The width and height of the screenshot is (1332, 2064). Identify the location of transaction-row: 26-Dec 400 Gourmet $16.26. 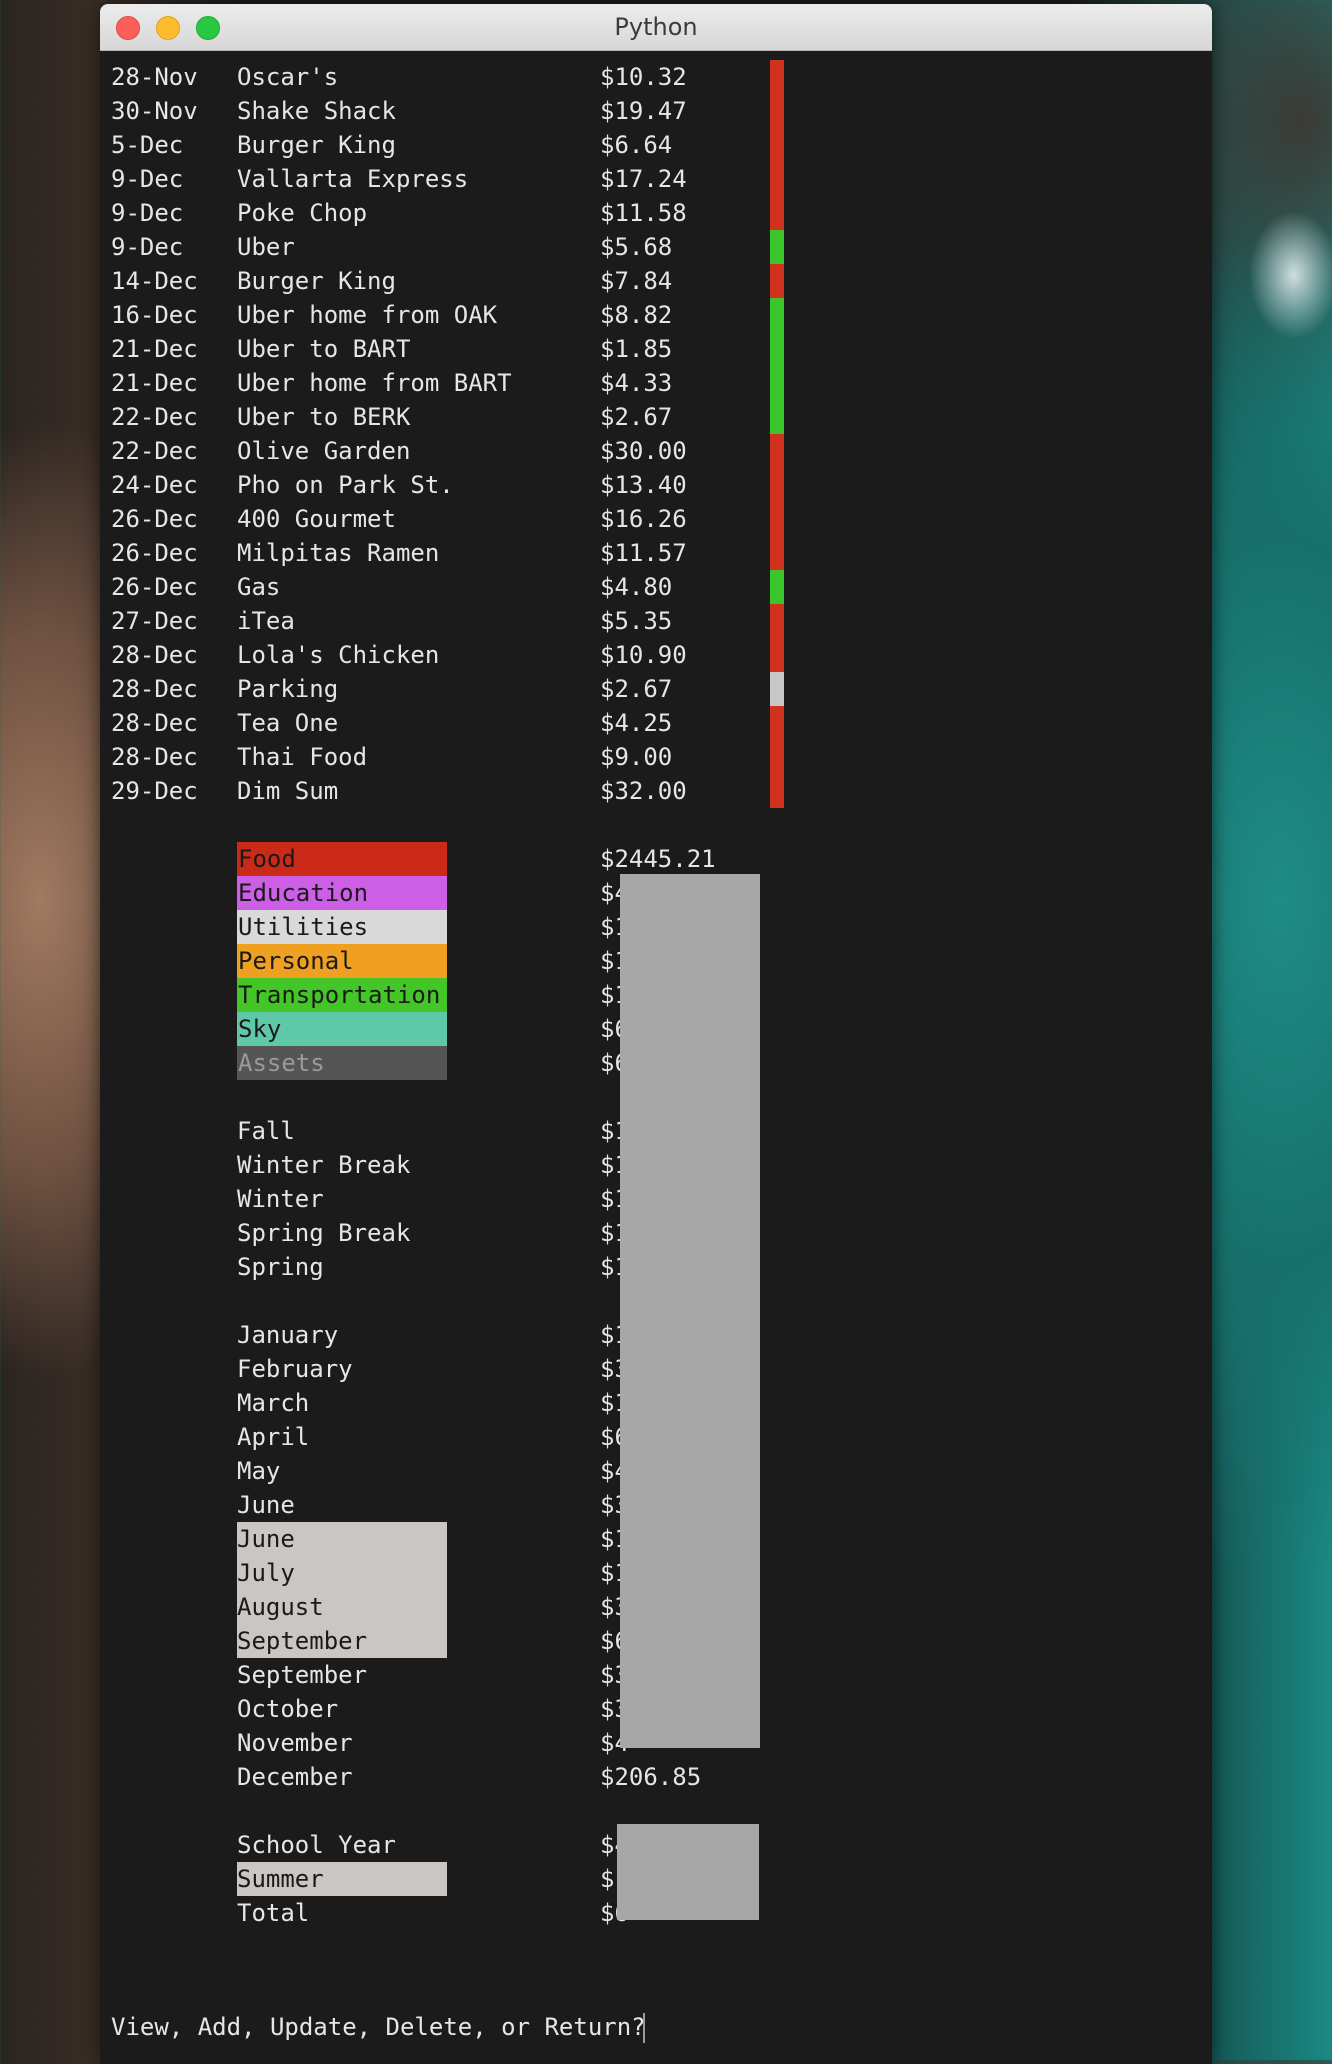
(656, 519).